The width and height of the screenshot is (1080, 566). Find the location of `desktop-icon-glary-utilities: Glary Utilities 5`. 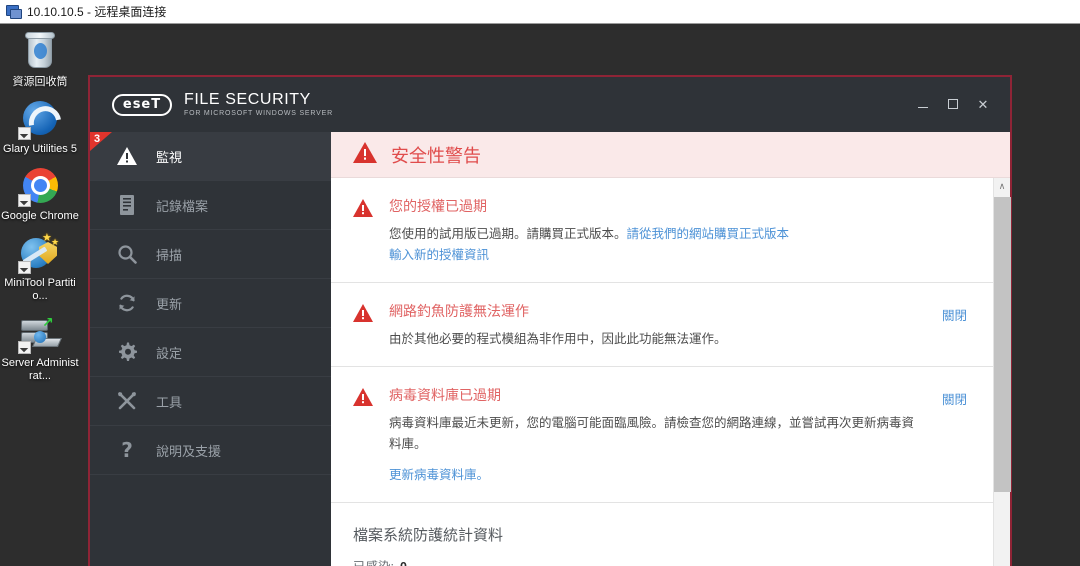

desktop-icon-glary-utilities: Glary Utilities 5 is located at coordinates (40, 124).